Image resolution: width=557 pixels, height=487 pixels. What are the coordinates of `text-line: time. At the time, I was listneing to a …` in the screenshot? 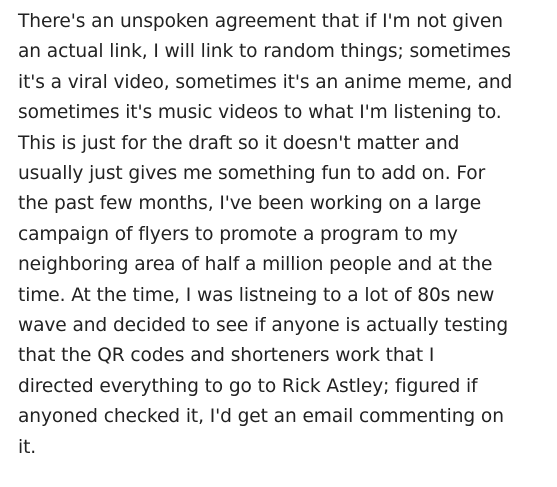 It's located at (256, 295).